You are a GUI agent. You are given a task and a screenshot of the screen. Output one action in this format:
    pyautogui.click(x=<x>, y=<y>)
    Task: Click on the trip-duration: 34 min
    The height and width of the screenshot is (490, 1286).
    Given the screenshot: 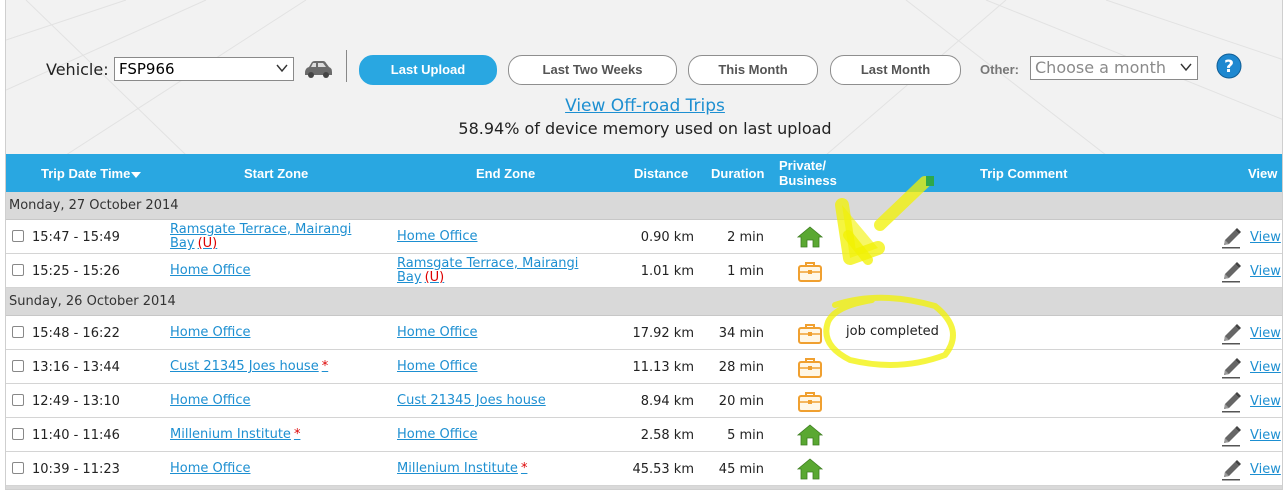 What is the action you would take?
    pyautogui.click(x=741, y=333)
    